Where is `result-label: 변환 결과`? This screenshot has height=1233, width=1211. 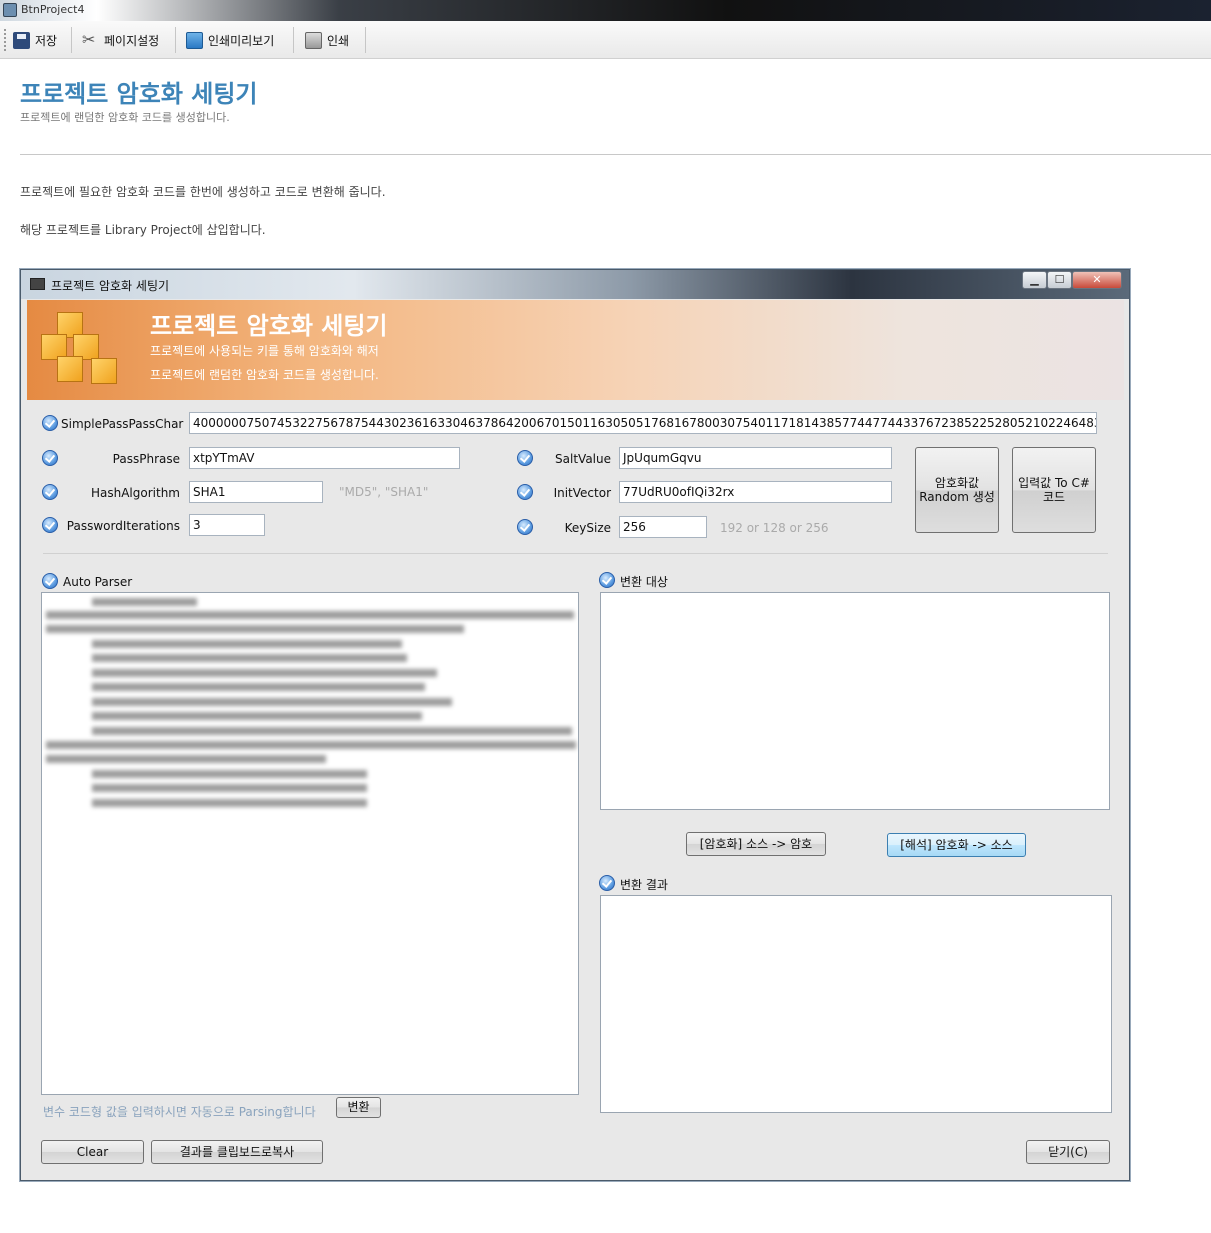 result-label: 변환 결과 is located at coordinates (644, 885).